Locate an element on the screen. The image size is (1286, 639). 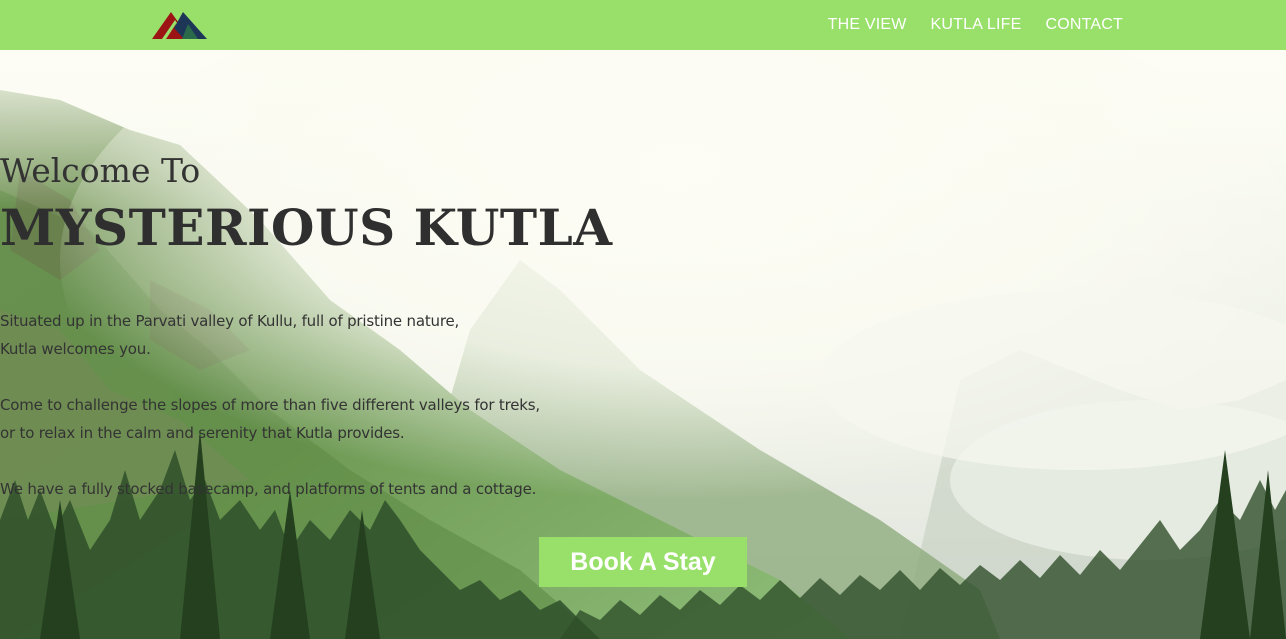
book-a-stay-button: Book A Stay is located at coordinates (643, 562).